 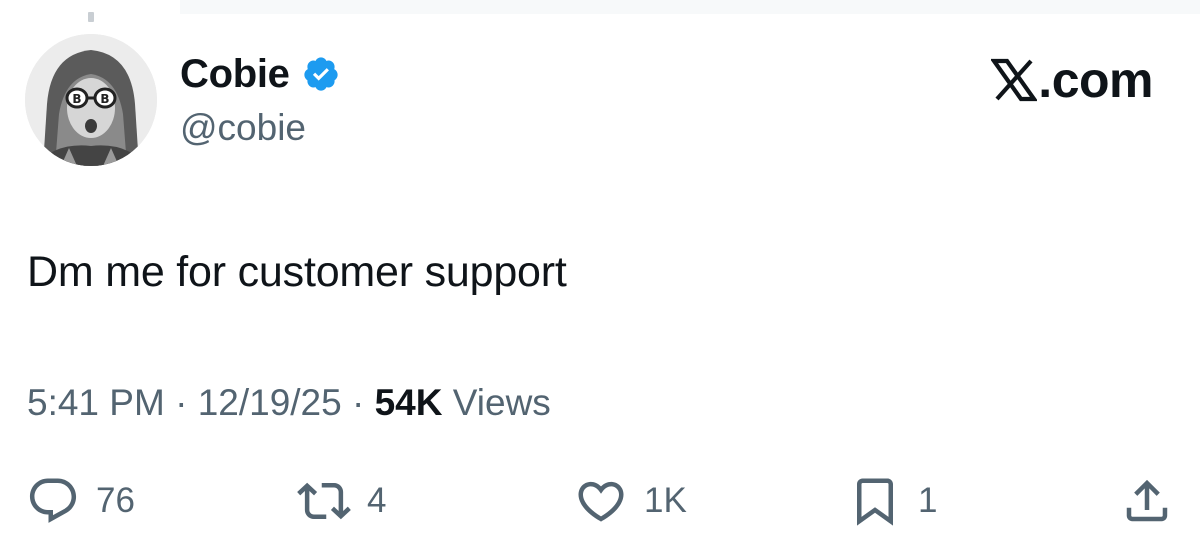 I want to click on like-count: 1K, so click(x=665, y=500).